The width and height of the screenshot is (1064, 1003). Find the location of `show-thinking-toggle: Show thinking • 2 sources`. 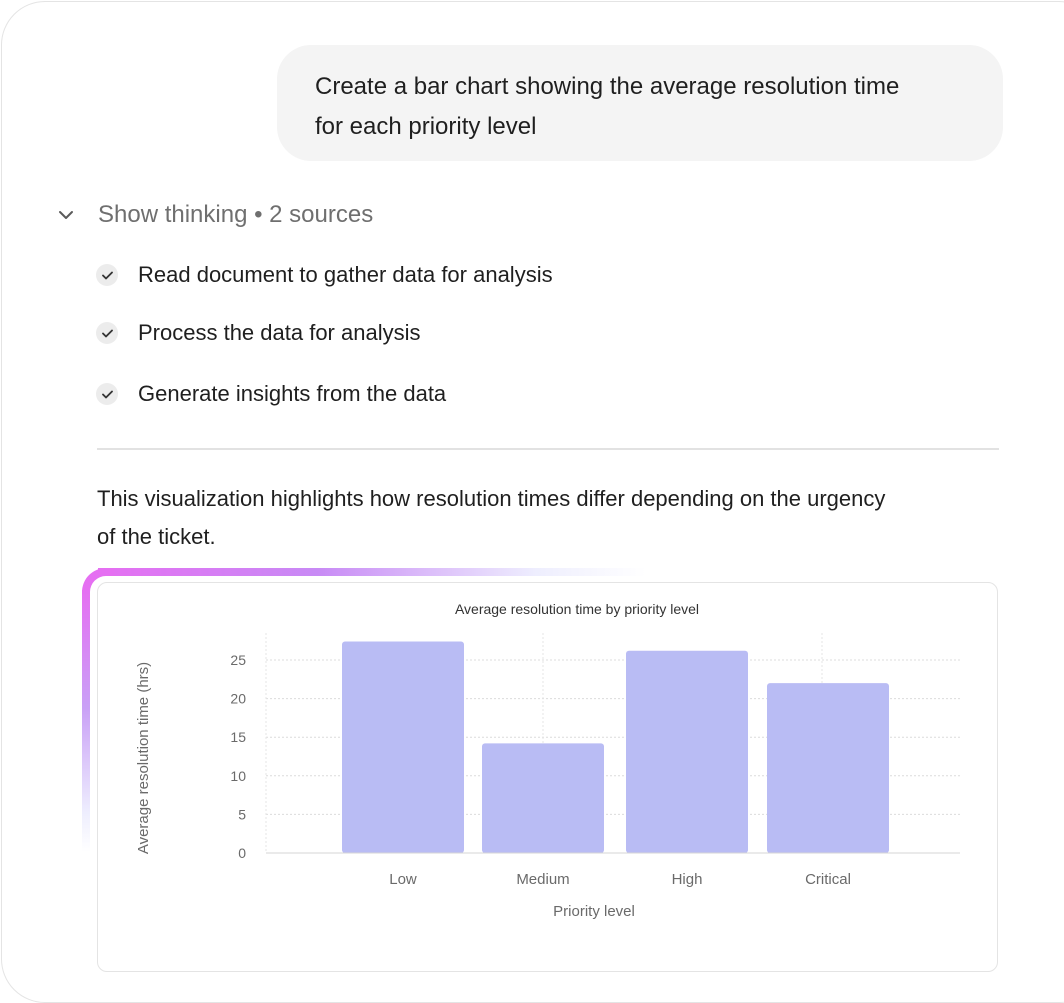

show-thinking-toggle: Show thinking • 2 sources is located at coordinates (214, 215).